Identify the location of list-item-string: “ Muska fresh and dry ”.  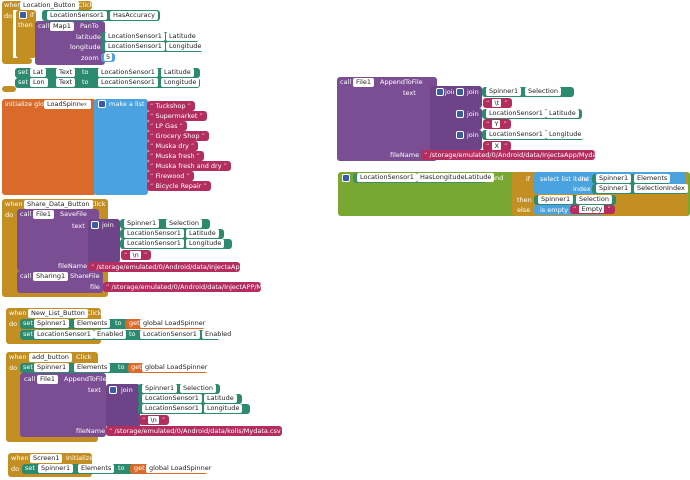
(189, 166).